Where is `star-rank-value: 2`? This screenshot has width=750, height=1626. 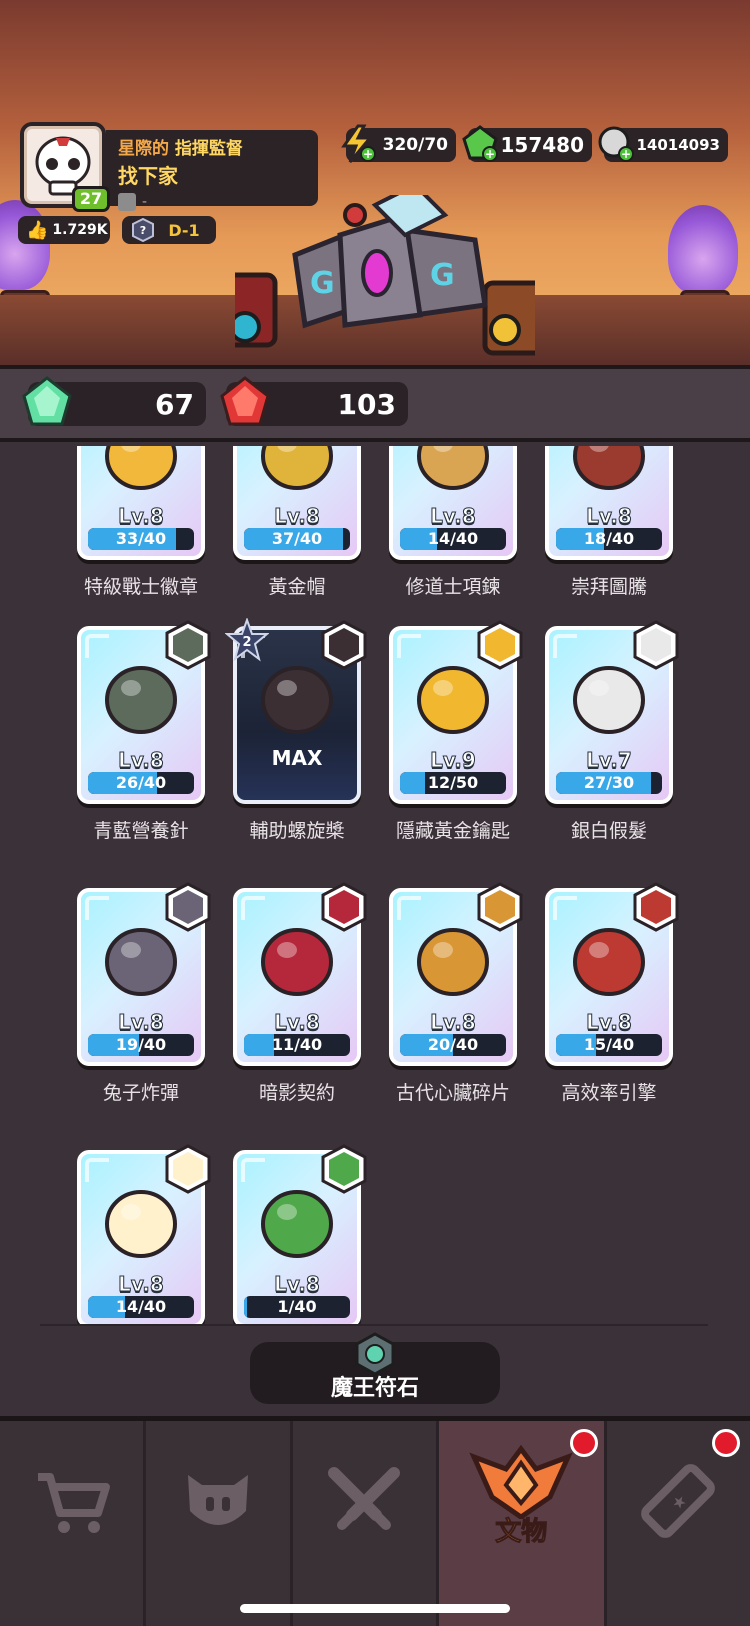 star-rank-value: 2 is located at coordinates (246, 642).